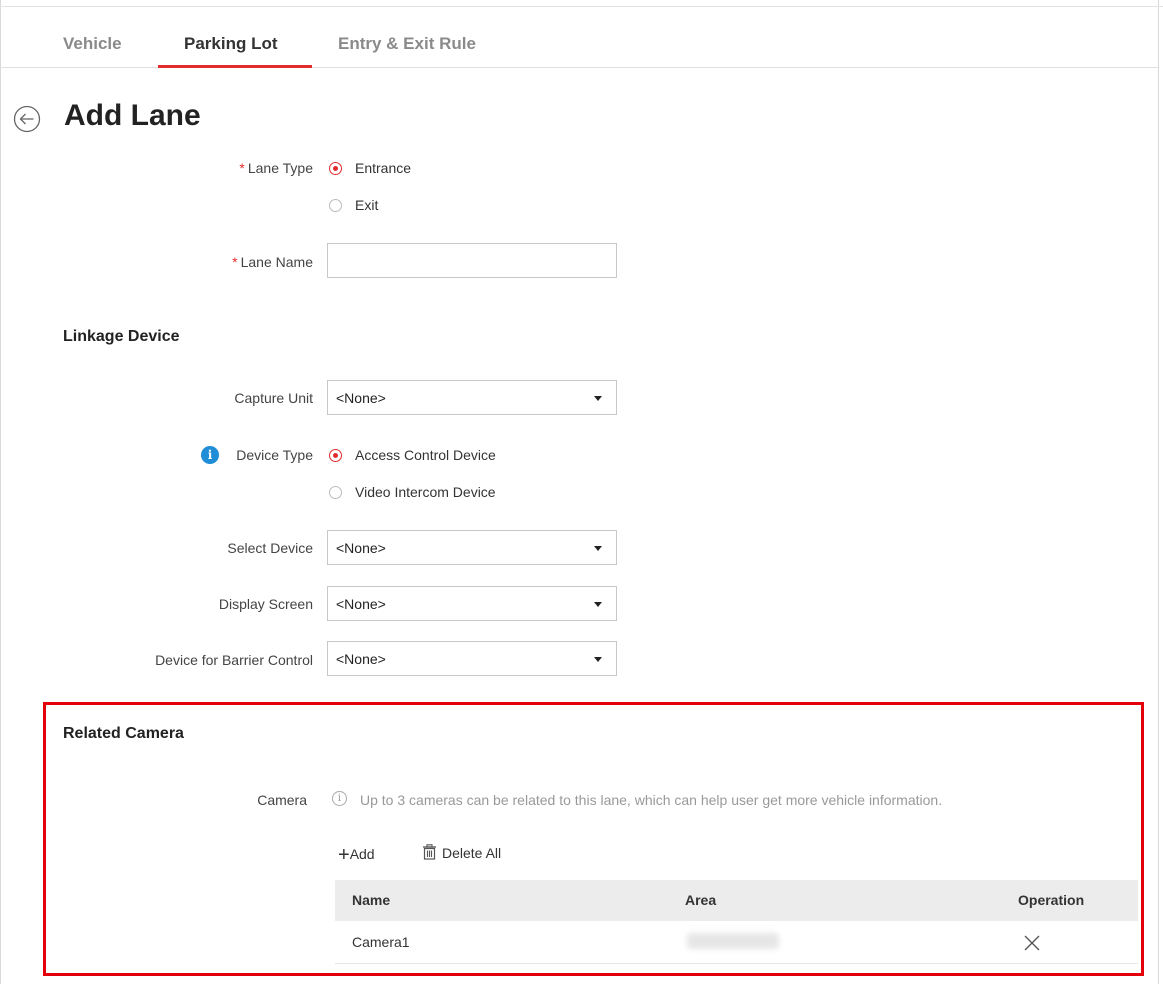 This screenshot has width=1163, height=984. Describe the element at coordinates (270, 548) in the screenshot. I see `select-device-label: Select Device` at that location.